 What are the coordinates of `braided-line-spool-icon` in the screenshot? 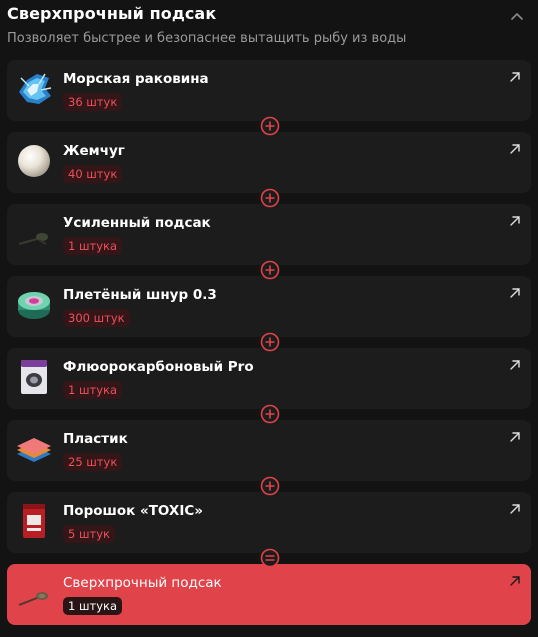 It's located at (34, 305).